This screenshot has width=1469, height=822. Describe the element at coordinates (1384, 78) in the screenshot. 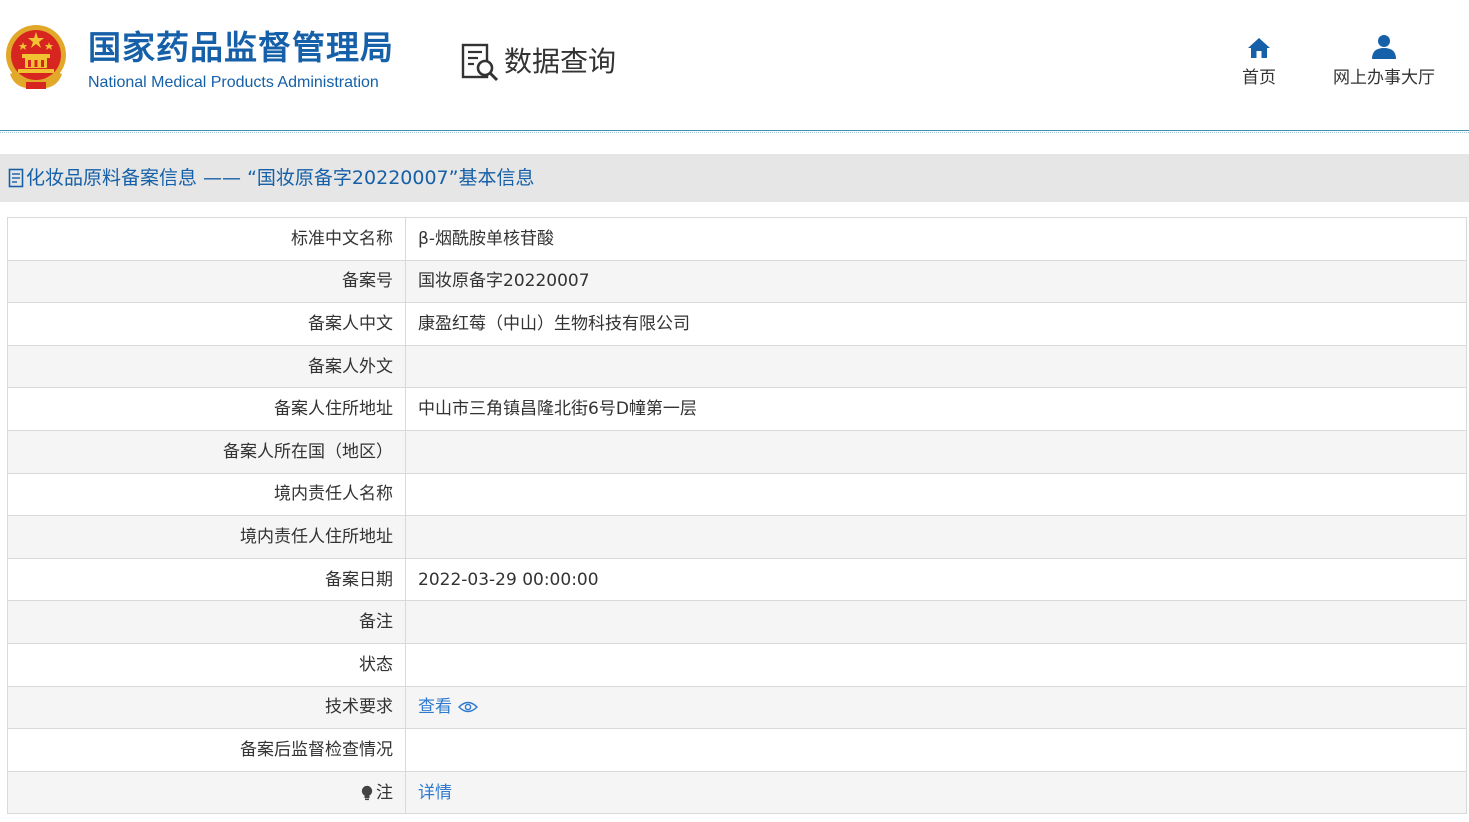

I see `nav-online-service-hall-label: 网上办事大厅` at that location.